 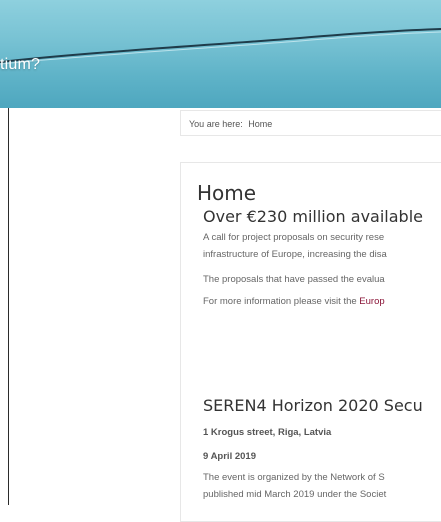 What do you see at coordinates (216, 124) in the screenshot?
I see `breadcrumb-prefix: You are here:` at bounding box center [216, 124].